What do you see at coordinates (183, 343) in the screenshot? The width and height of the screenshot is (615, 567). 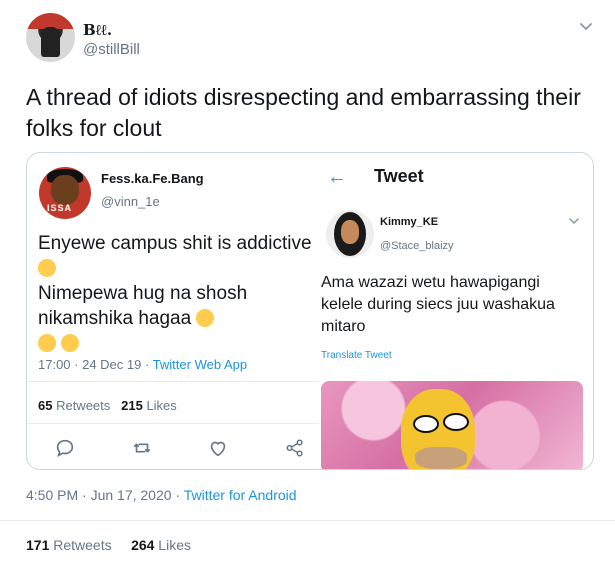 I see `emoji-laugh-row` at bounding box center [183, 343].